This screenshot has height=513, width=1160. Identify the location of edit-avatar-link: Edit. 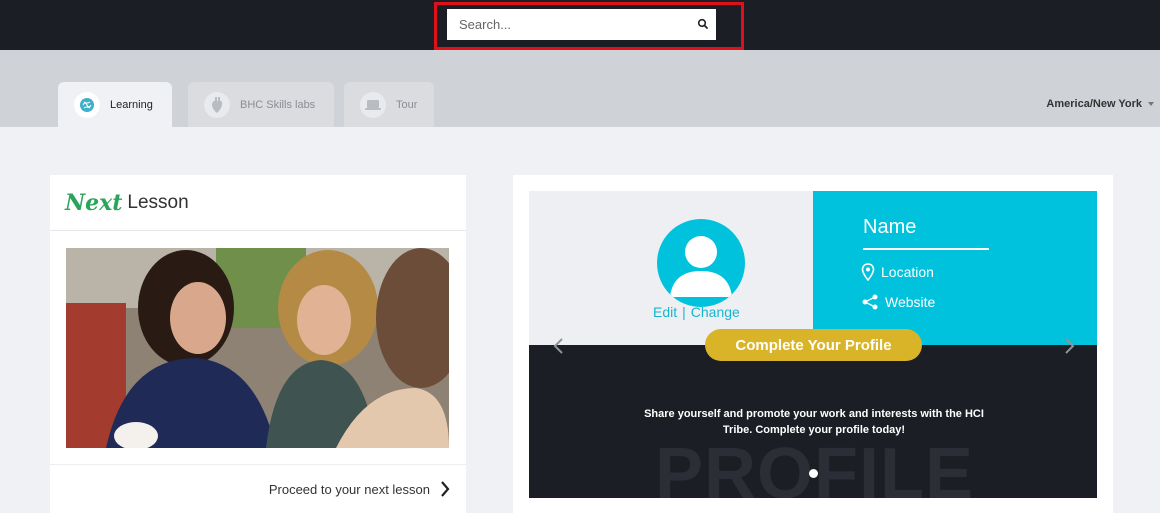
(665, 312).